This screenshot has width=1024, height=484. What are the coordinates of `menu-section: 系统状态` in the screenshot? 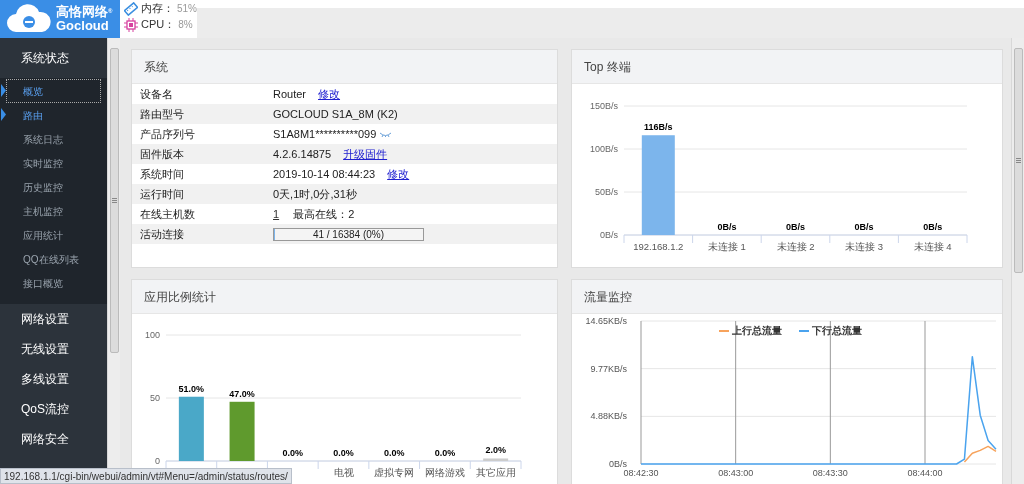 It's located at (53, 58).